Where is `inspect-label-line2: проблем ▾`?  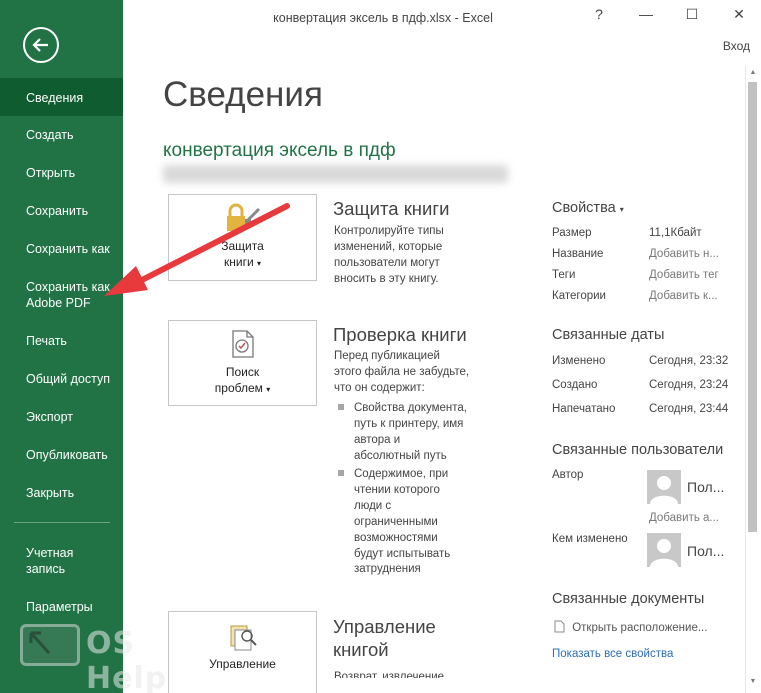 inspect-label-line2: проблем ▾ is located at coordinates (242, 389).